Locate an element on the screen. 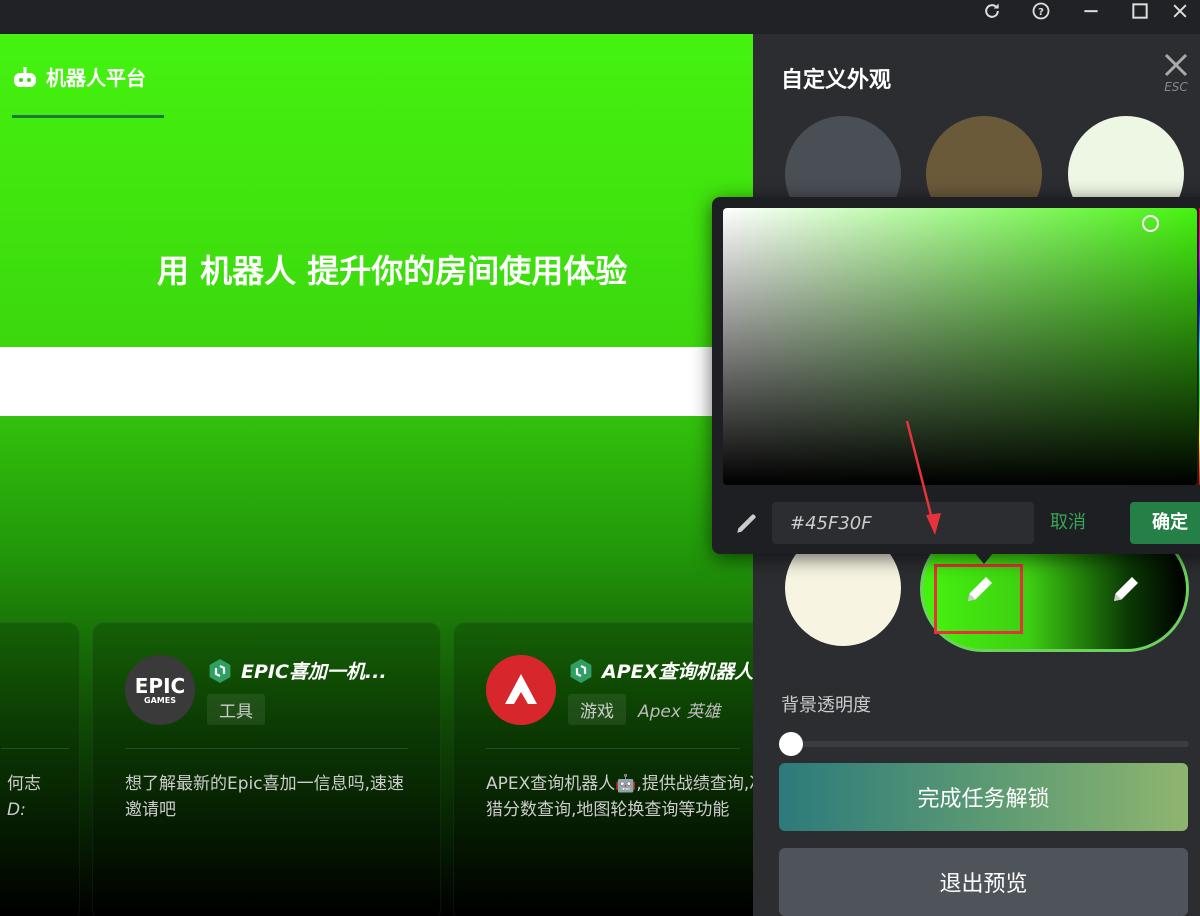 Image resolution: width=1200 pixels, height=916 pixels. robot-icon is located at coordinates (25, 76).